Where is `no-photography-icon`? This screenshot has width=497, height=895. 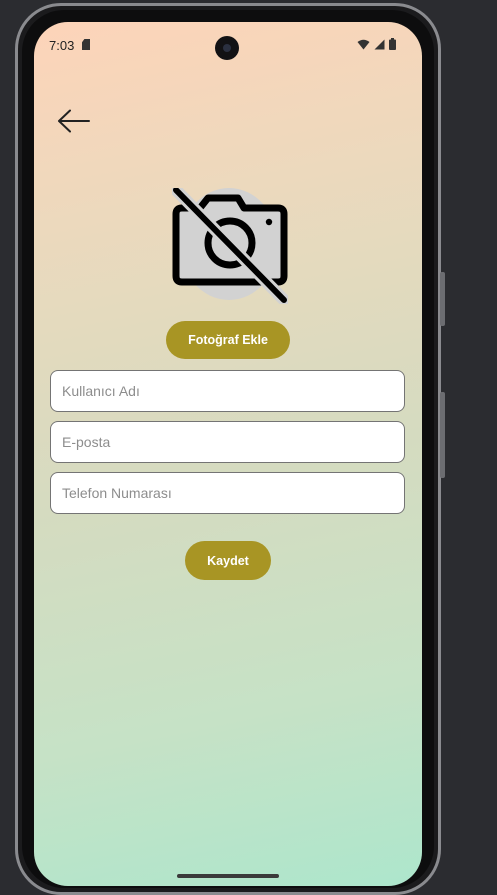
no-photography-icon is located at coordinates (230, 246).